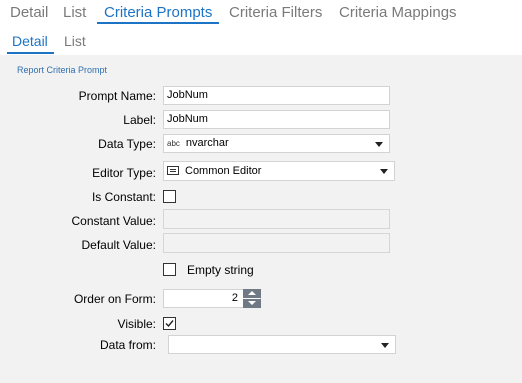  Describe the element at coordinates (275, 12) in the screenshot. I see `tab-criteria-filters: Criteria Filters` at that location.